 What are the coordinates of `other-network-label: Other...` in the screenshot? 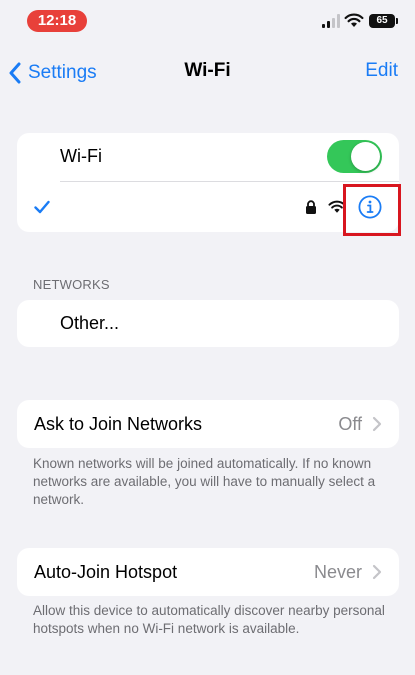 It's located at (90, 323).